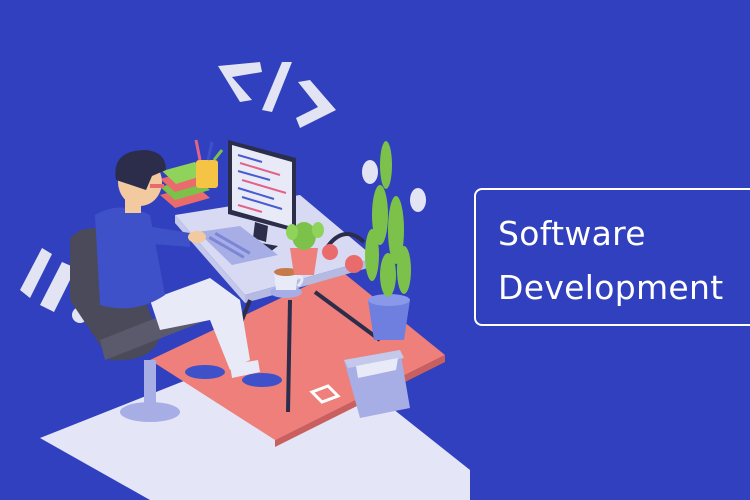 This screenshot has width=750, height=500. Describe the element at coordinates (612, 257) in the screenshot. I see `title-banner: Software Development` at that location.